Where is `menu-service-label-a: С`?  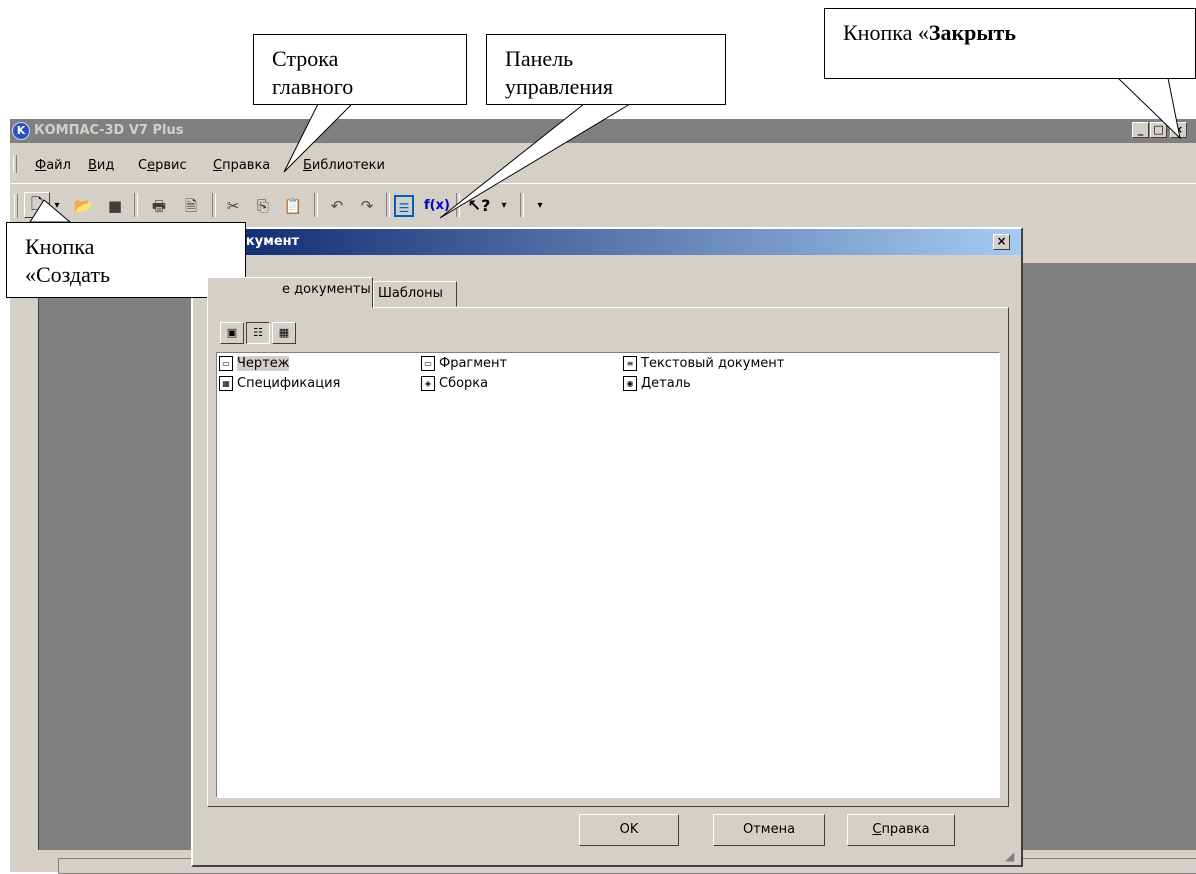
menu-service-label-a: С is located at coordinates (143, 165).